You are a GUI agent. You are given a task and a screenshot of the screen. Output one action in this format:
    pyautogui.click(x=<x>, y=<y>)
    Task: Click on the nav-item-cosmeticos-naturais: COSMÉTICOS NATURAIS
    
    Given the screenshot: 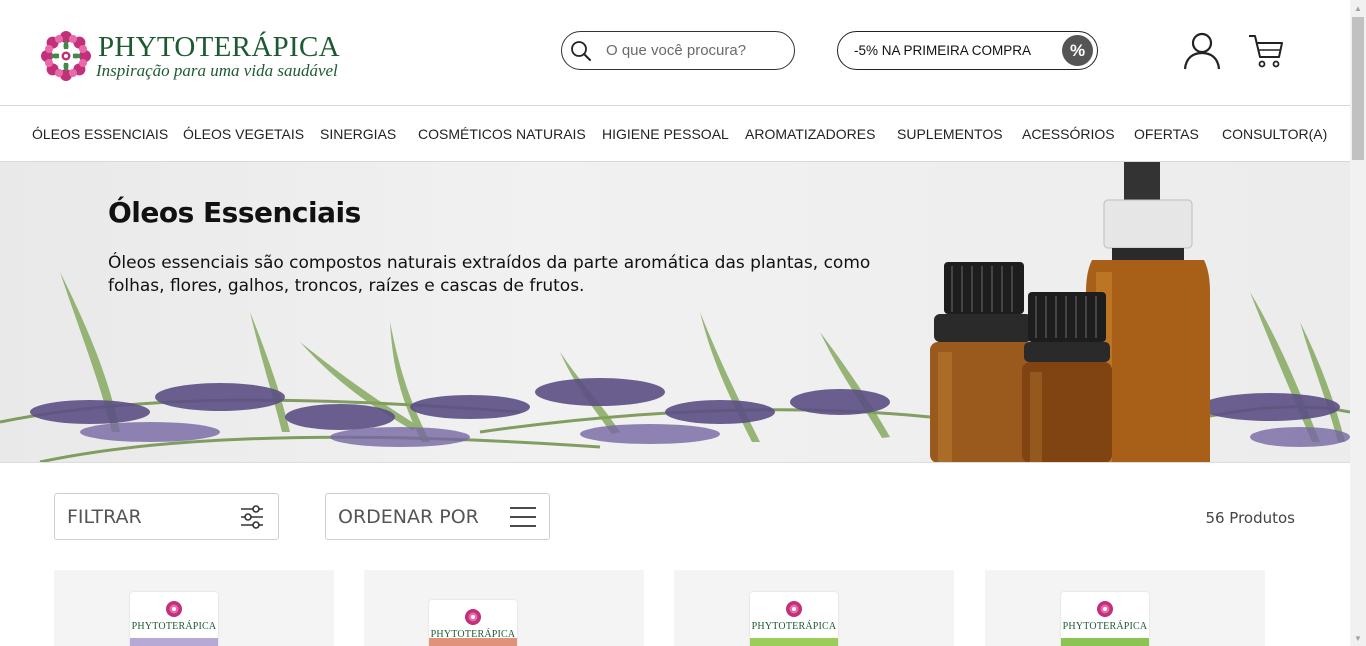 What is the action you would take?
    pyautogui.click(x=502, y=134)
    